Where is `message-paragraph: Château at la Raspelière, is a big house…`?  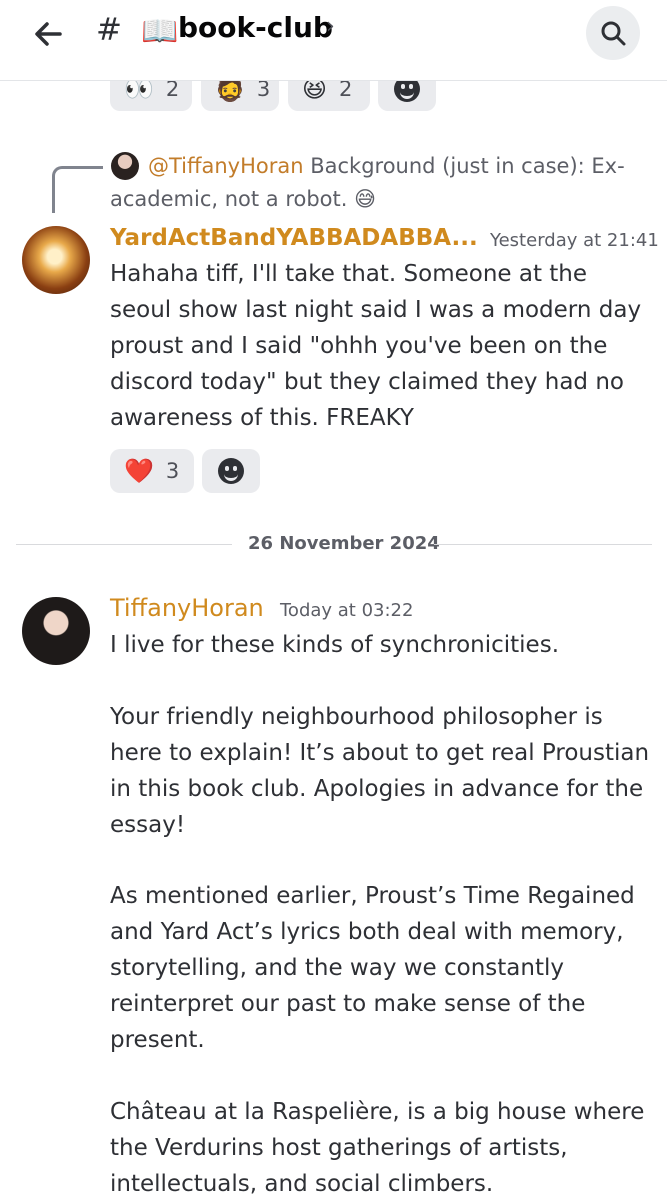 message-paragraph: Château at la Raspelière, is a big house… is located at coordinates (377, 1148).